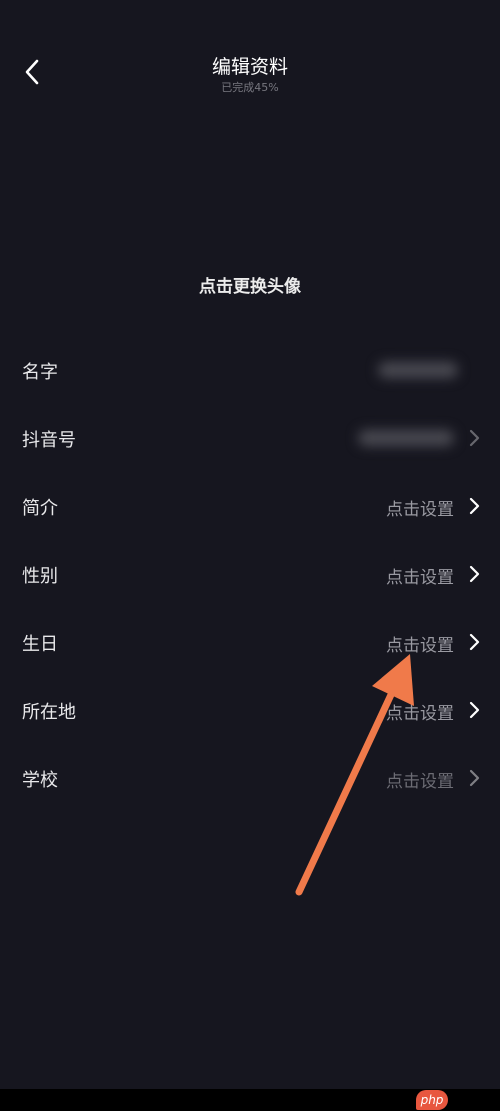 The width and height of the screenshot is (500, 1111). Describe the element at coordinates (406, 438) in the screenshot. I see `blurred-id-value` at that location.